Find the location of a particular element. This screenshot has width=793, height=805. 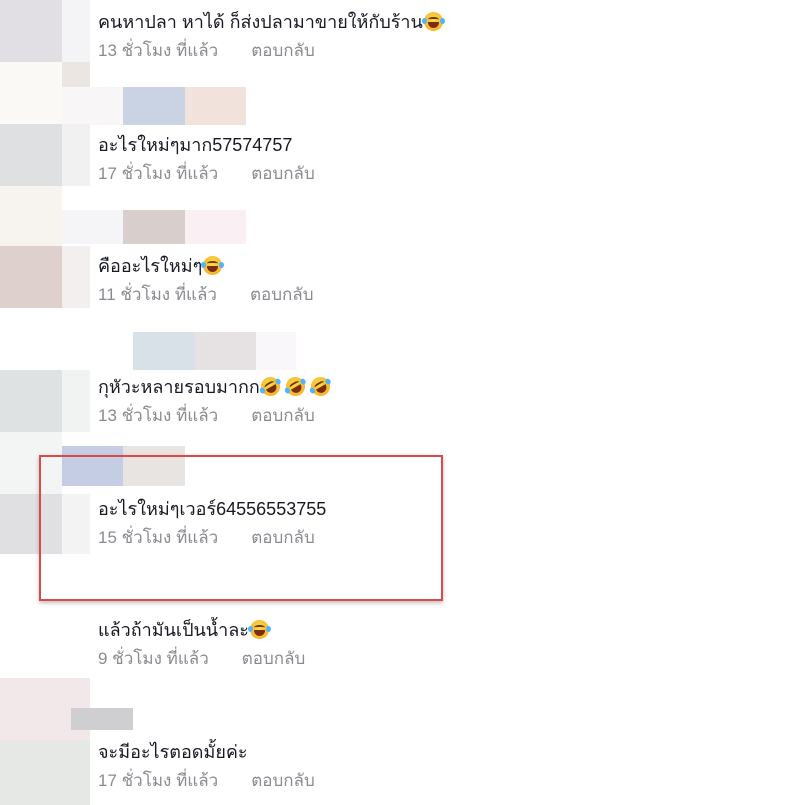

comment-time: 9 ชั่วโมง ที่แล้ว is located at coordinates (153, 658).